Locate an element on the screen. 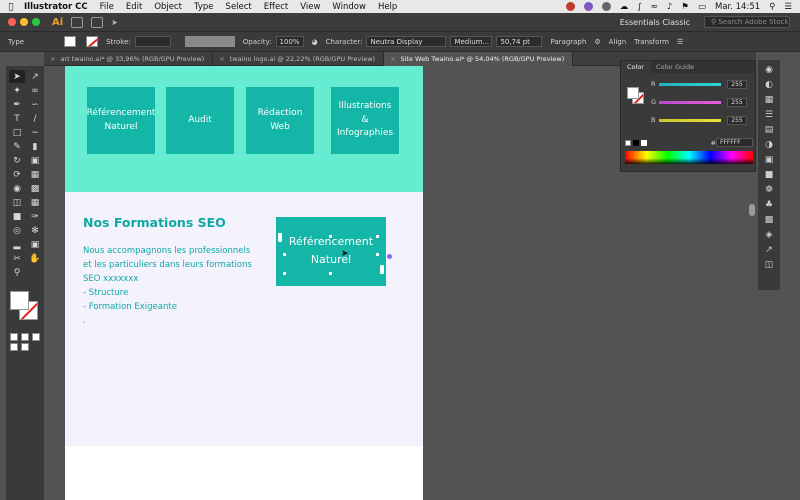  transform-label: Transform is located at coordinates (651, 42).